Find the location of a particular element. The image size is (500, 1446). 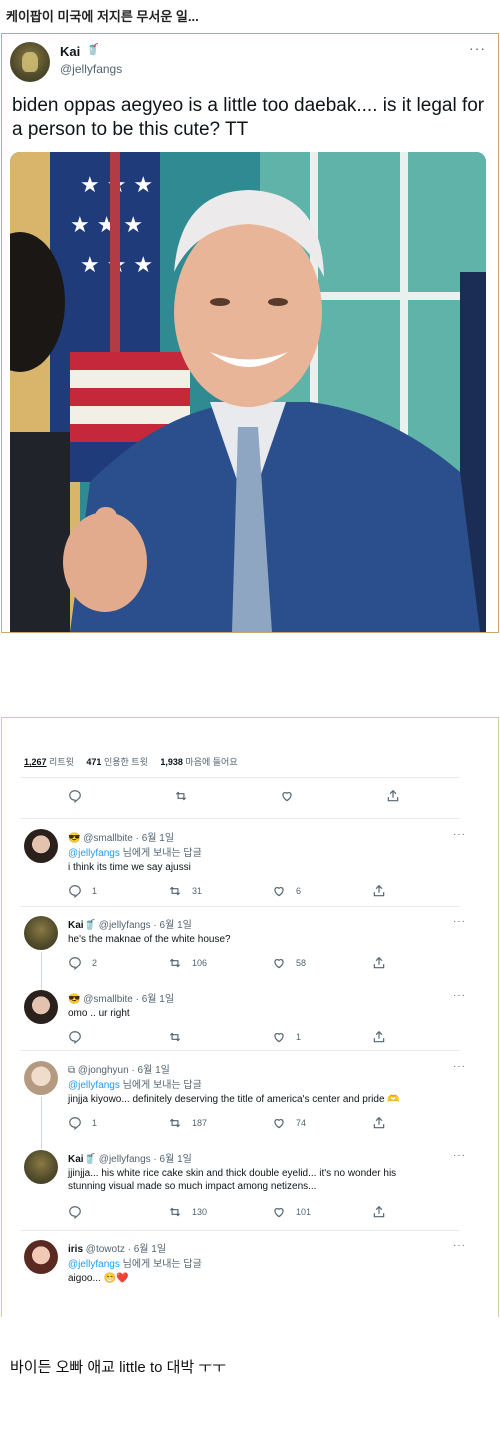

thread-line is located at coordinates (41, 972).